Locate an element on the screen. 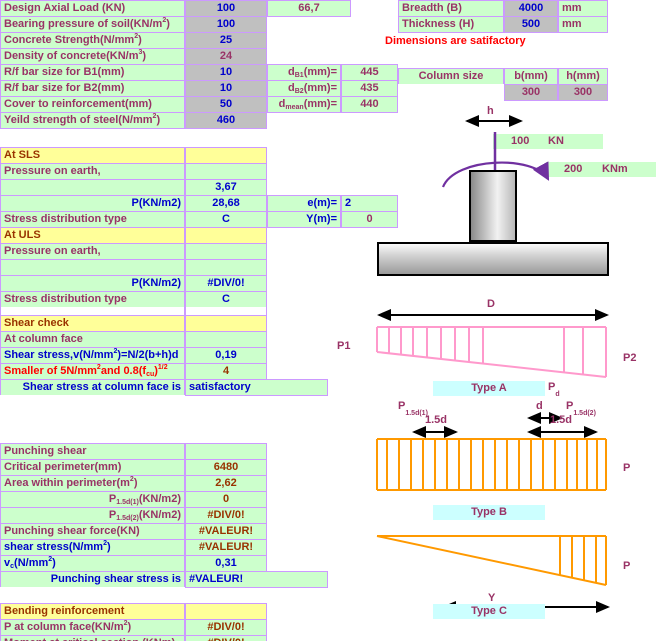  cell-punching-force-label: Punching shear force(KN) is located at coordinates (92, 531).